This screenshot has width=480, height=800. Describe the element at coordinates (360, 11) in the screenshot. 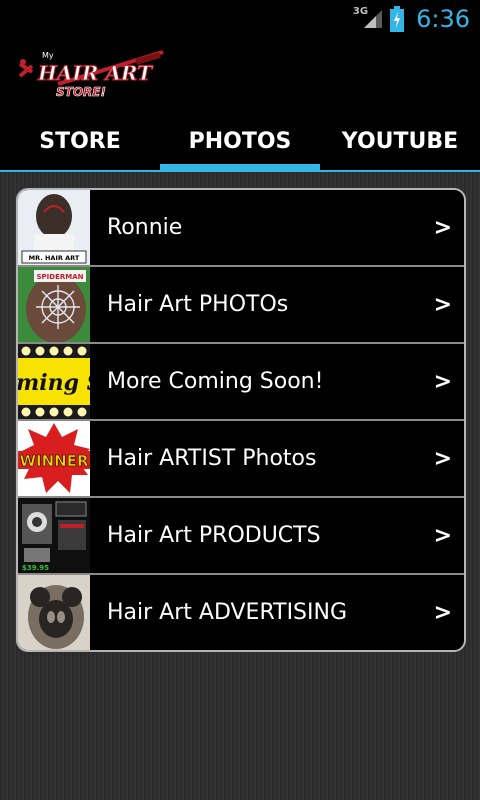

I see `network-type-label: 3G` at that location.